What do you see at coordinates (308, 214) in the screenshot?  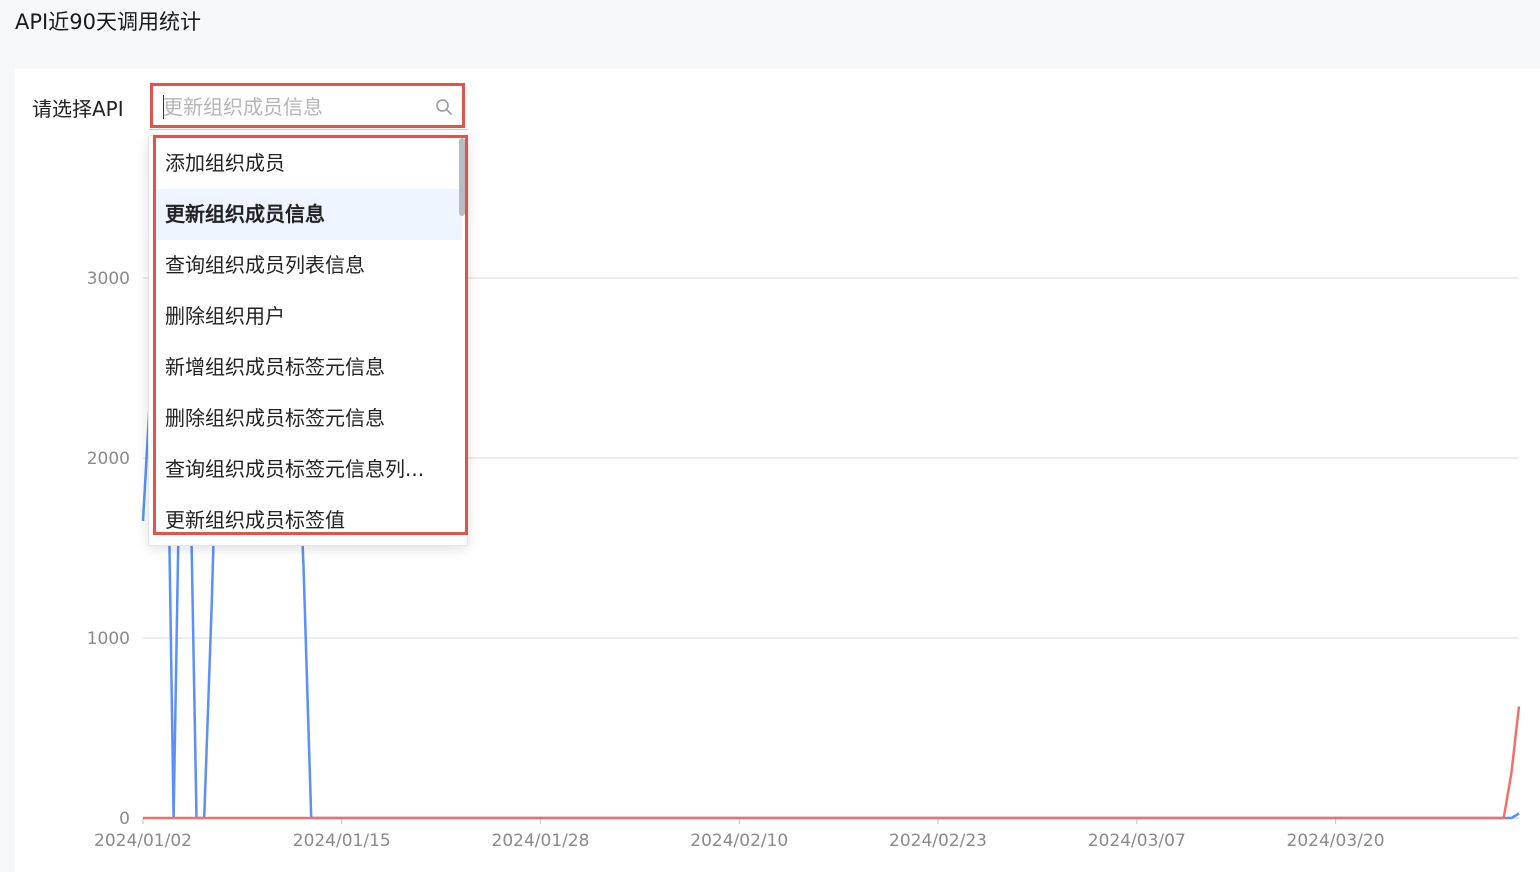 I see `dropdown-option: 更新组织成员信息` at bounding box center [308, 214].